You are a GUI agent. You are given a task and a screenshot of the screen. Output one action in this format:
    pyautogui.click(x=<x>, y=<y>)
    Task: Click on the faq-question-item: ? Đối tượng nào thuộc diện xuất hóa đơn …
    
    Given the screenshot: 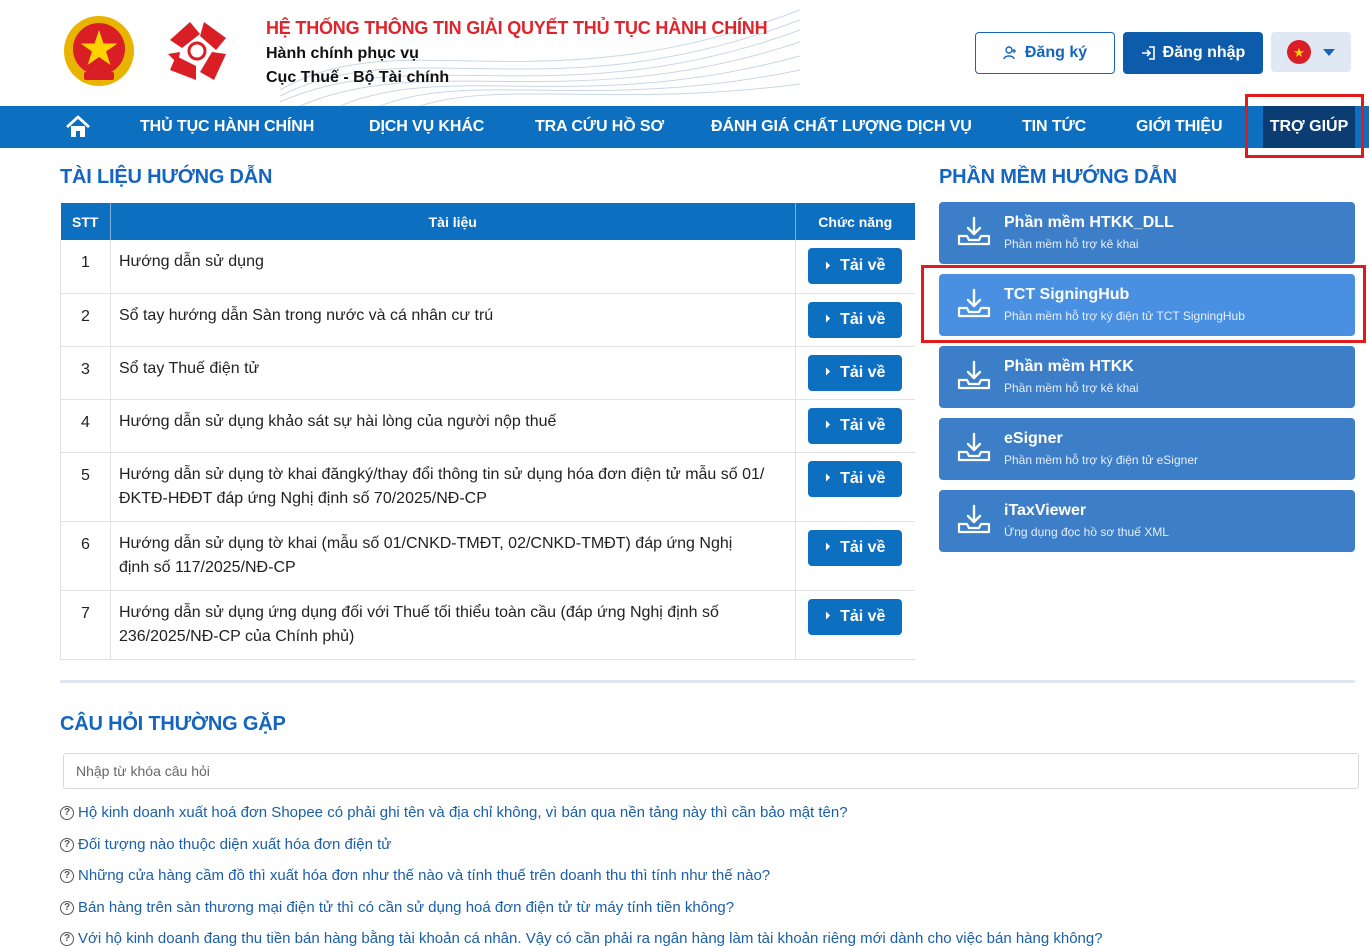 What is the action you would take?
    pyautogui.click(x=225, y=844)
    